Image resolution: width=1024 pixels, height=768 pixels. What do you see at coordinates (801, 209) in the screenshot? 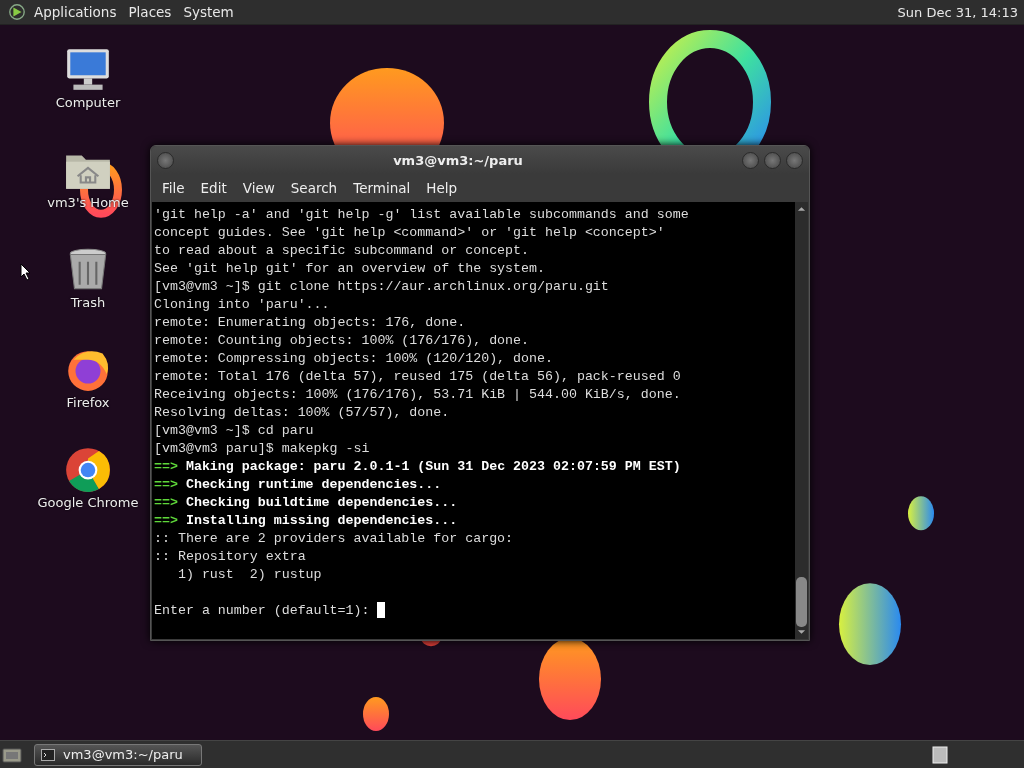
I see `scroll-up-icon` at bounding box center [801, 209].